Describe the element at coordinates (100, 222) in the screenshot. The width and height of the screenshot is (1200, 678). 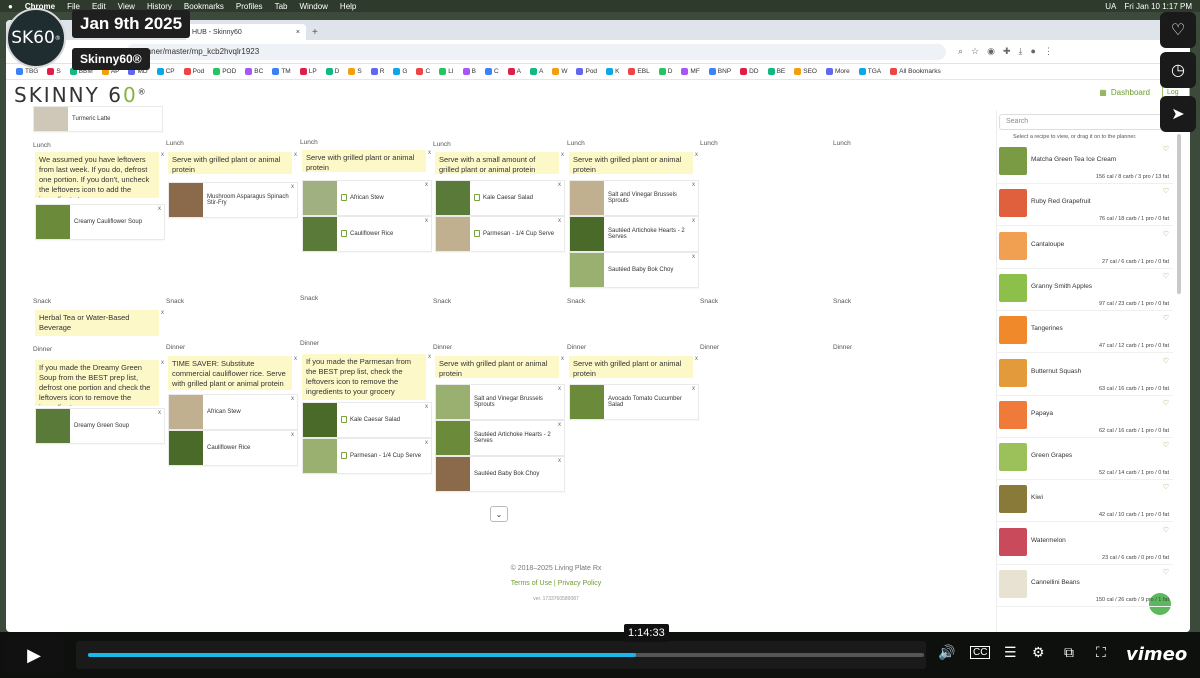
I see `recipe-card: Creamy Cauliflower Soup x` at that location.